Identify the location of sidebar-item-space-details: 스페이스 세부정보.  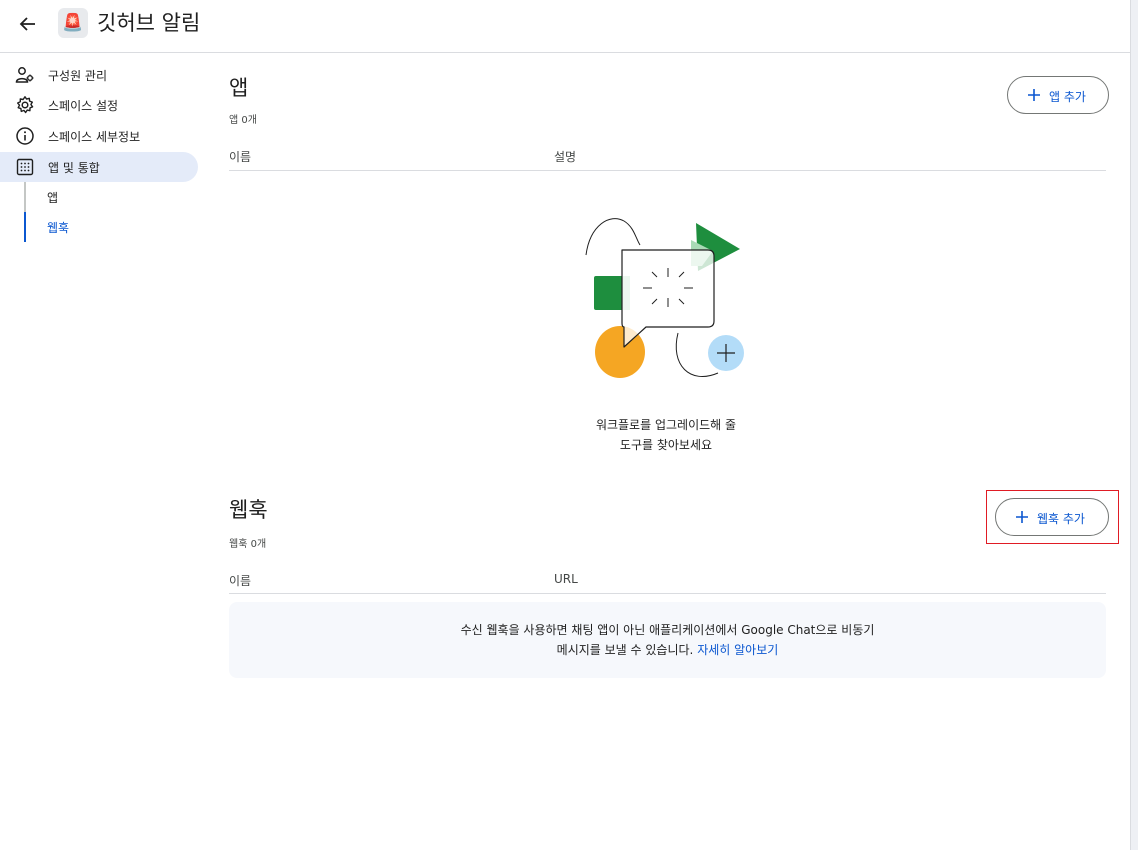
(99, 136).